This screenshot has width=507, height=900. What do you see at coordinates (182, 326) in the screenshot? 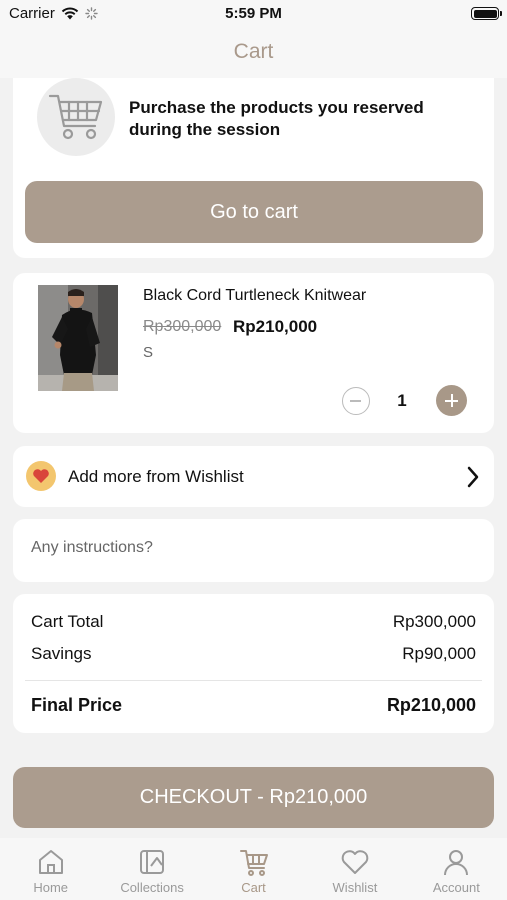
I see `original-price: Rp300,000` at bounding box center [182, 326].